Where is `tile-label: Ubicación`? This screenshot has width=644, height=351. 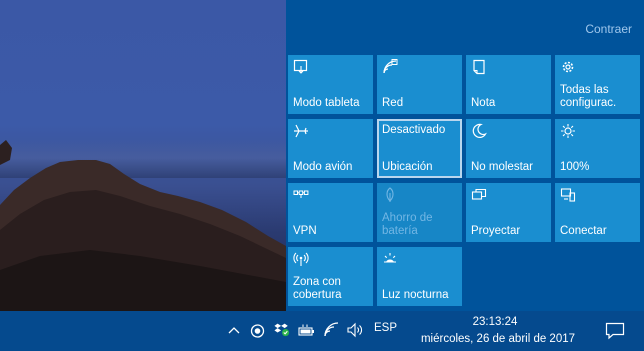 tile-label: Ubicación is located at coordinates (407, 167).